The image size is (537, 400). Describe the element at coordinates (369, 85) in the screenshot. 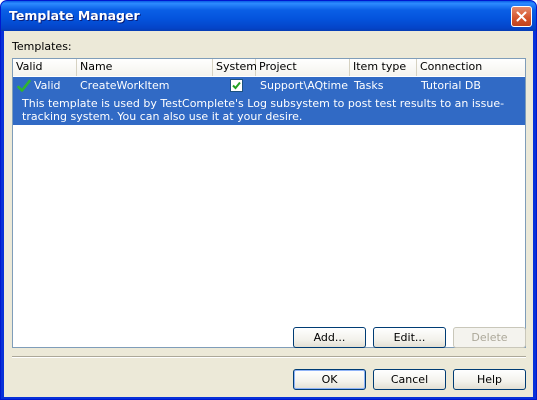

I see `item-type-cell: Tasks` at that location.